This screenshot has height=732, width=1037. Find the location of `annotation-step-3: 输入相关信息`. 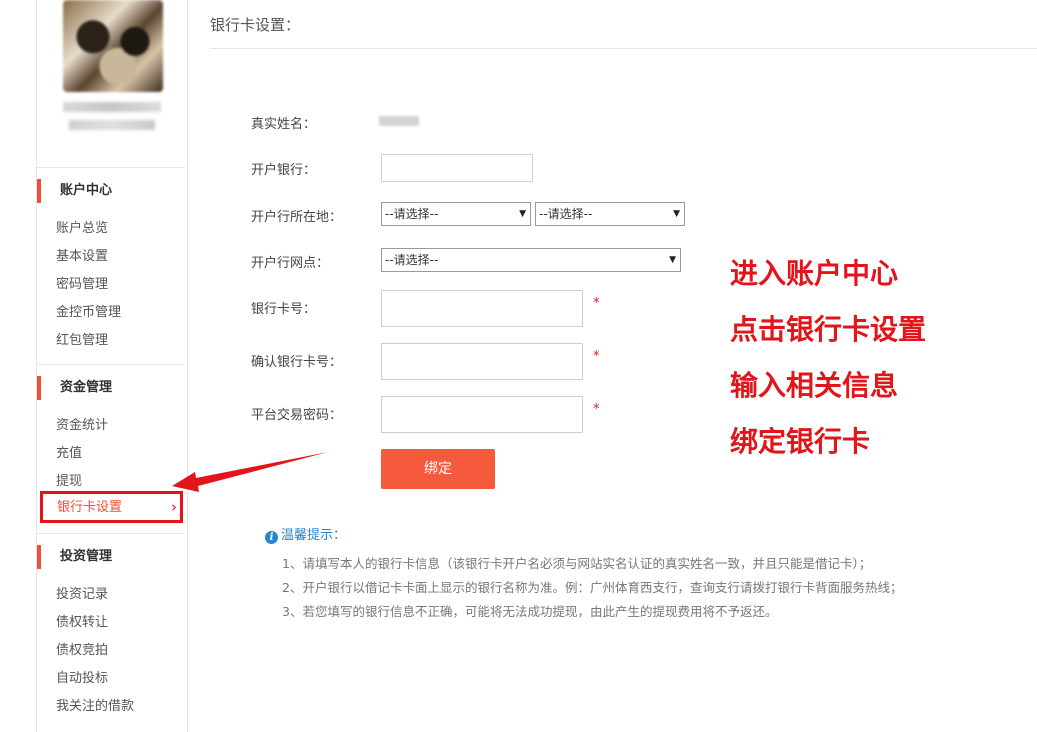

annotation-step-3: 输入相关信息 is located at coordinates (814, 385).